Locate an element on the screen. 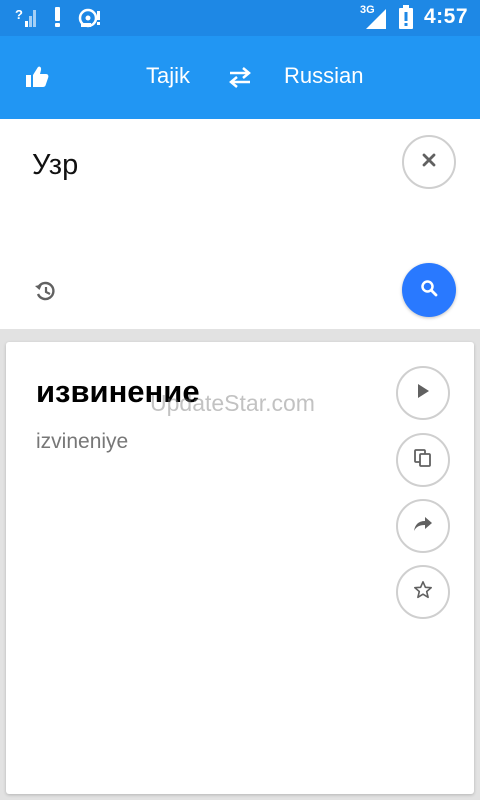  play-button is located at coordinates (423, 393).